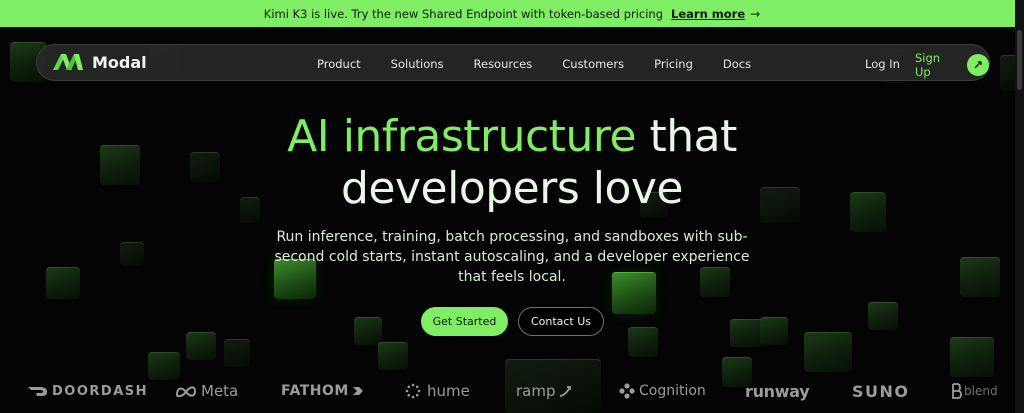  I want to click on logo-suno: SUNO, so click(881, 391).